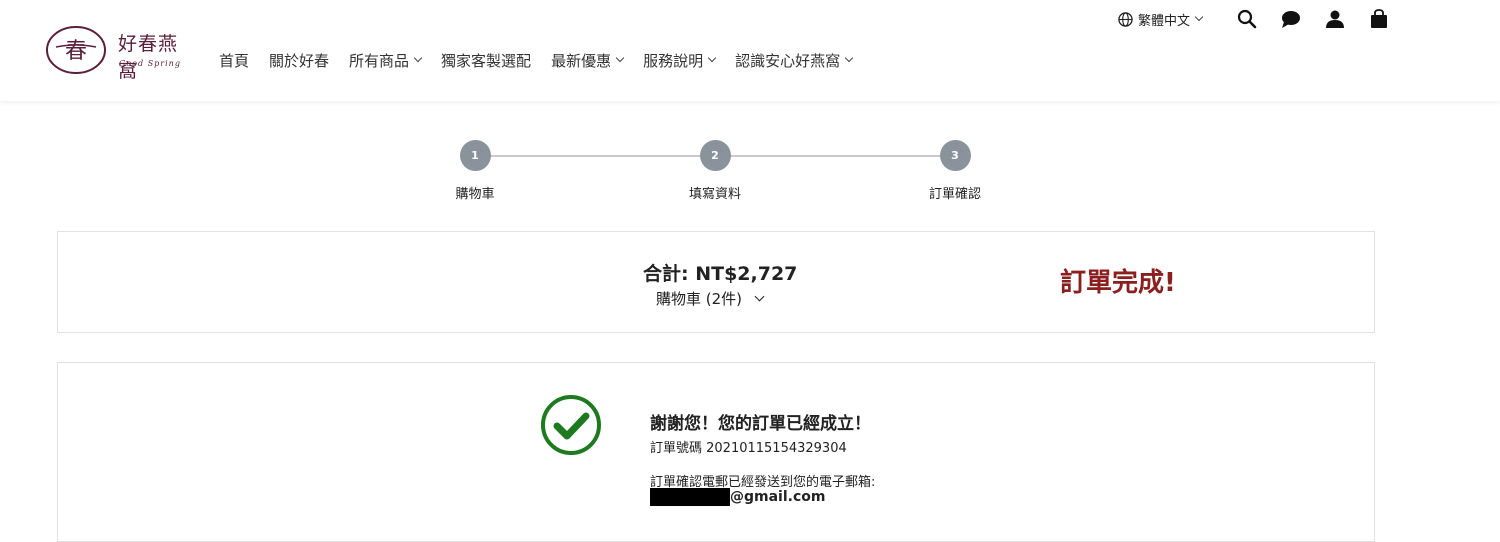 Image resolution: width=1500 pixels, height=542 pixels. I want to click on brand-logo: 春 好春燕窩 Good Spring, so click(116, 53).